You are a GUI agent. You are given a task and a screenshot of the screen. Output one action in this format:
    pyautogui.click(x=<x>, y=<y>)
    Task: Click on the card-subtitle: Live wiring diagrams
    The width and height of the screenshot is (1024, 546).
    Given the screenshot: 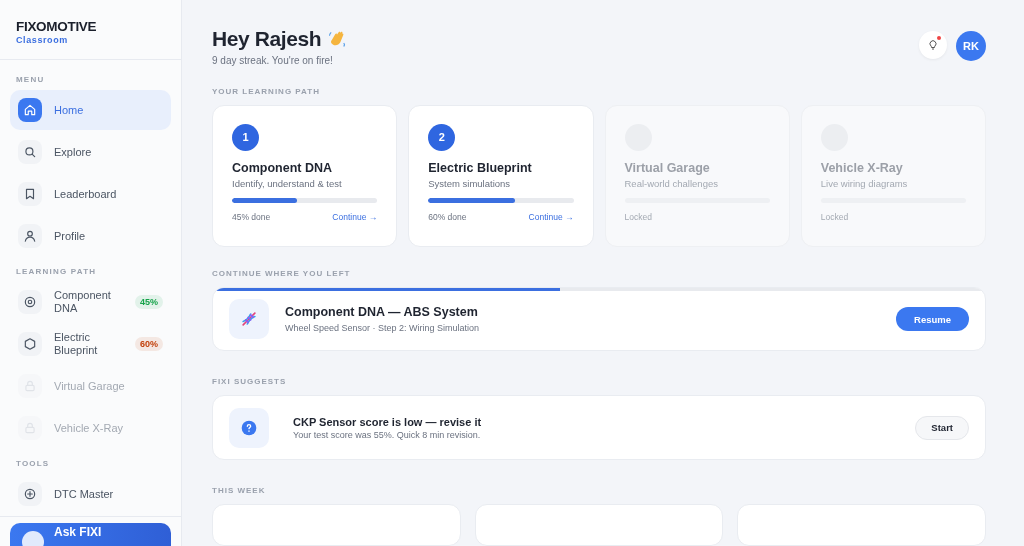 What is the action you would take?
    pyautogui.click(x=864, y=183)
    